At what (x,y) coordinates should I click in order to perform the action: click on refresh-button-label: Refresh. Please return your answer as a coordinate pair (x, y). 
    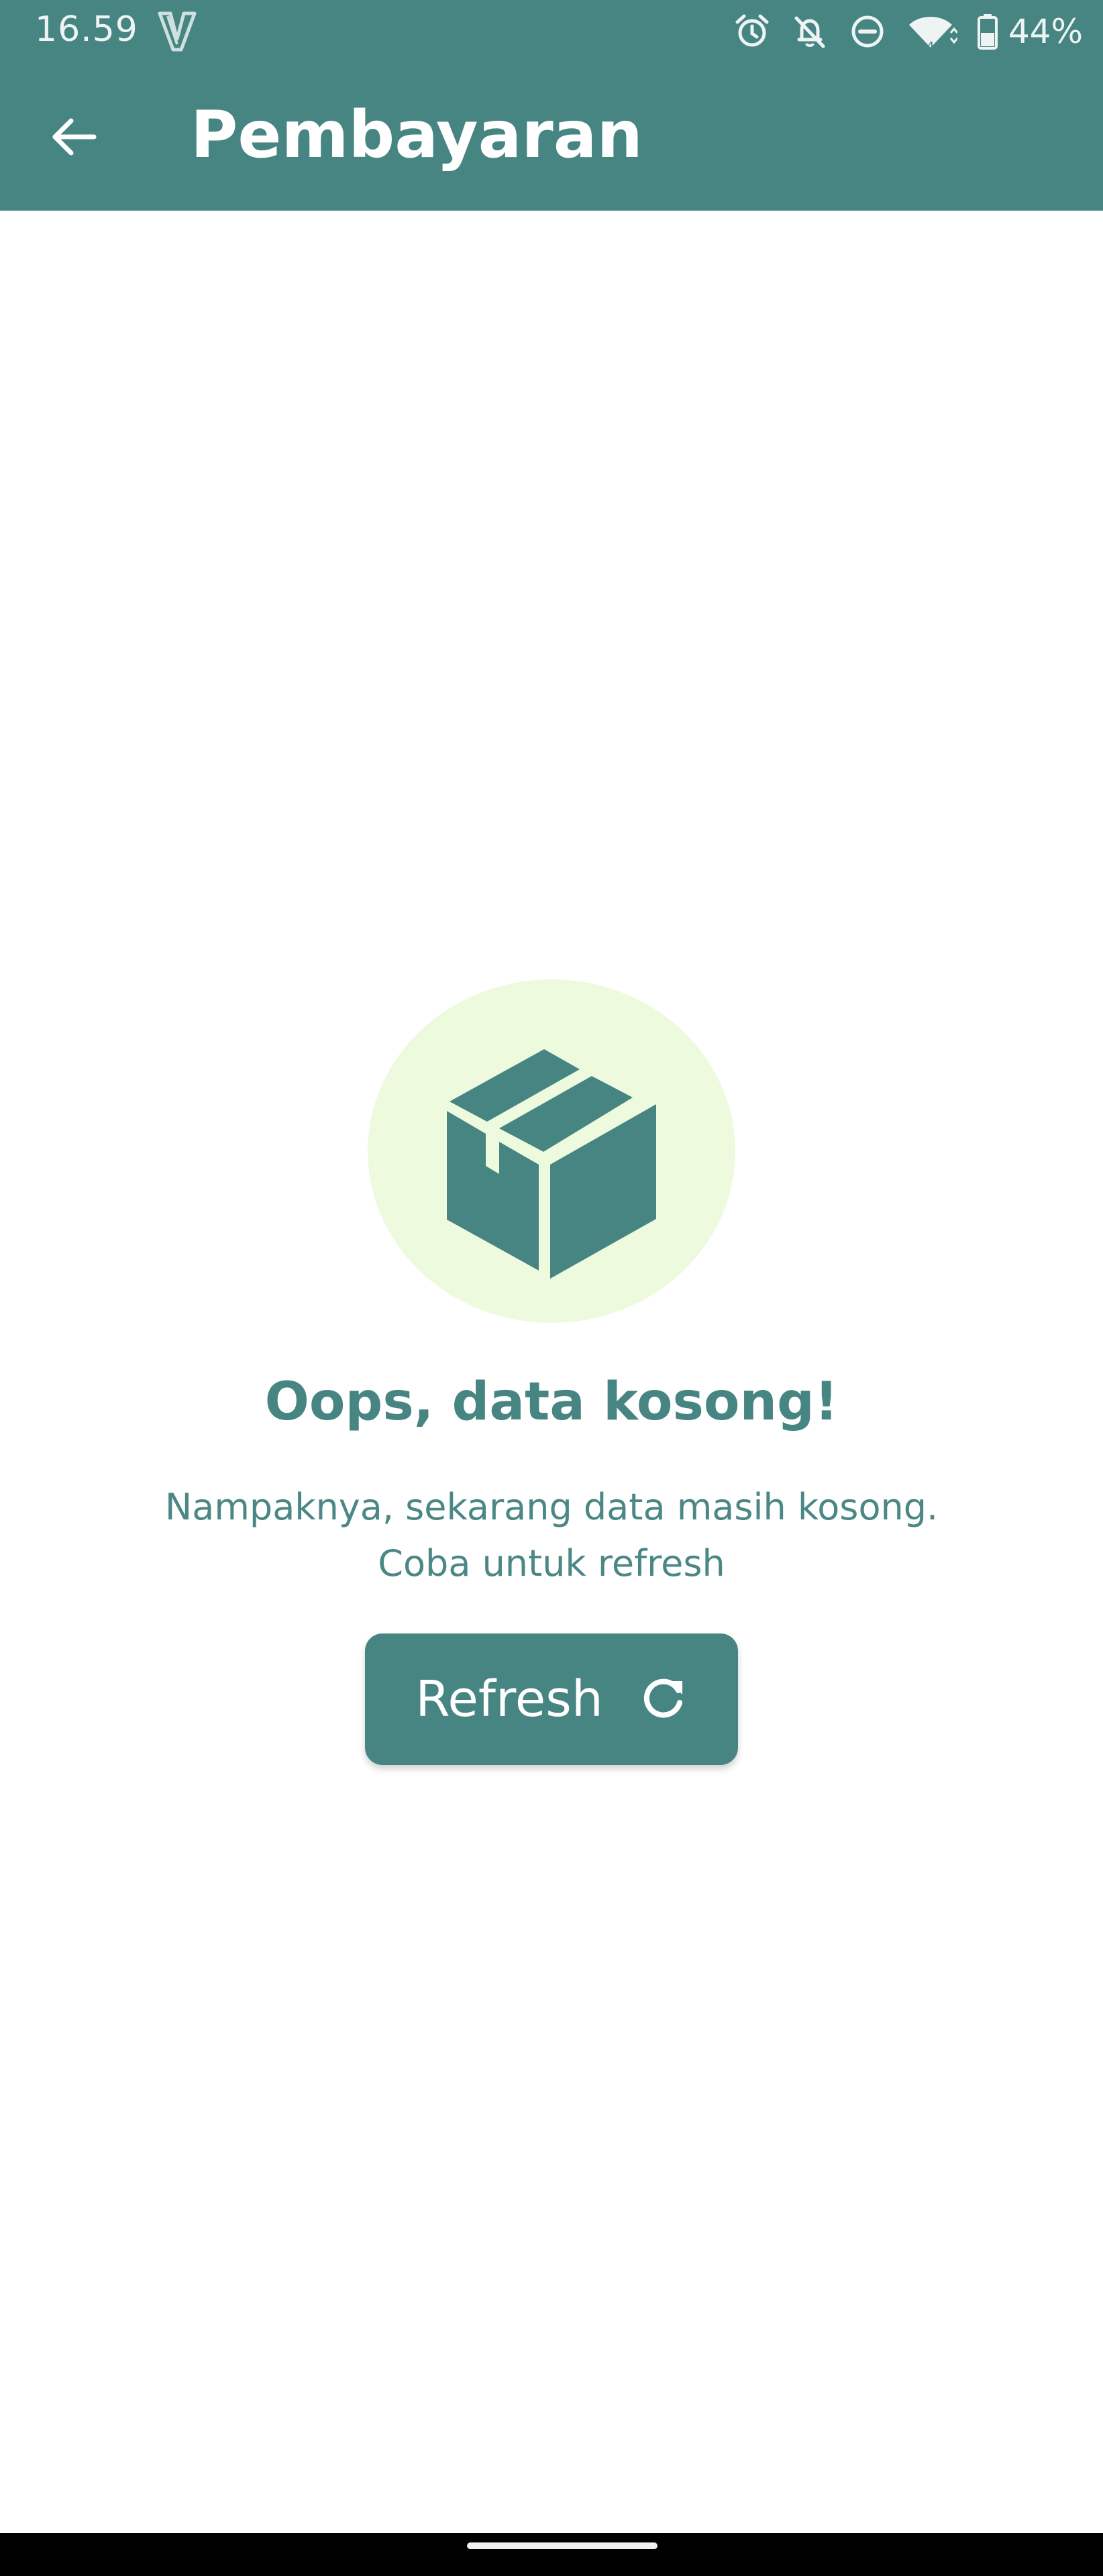
    Looking at the image, I should click on (509, 1699).